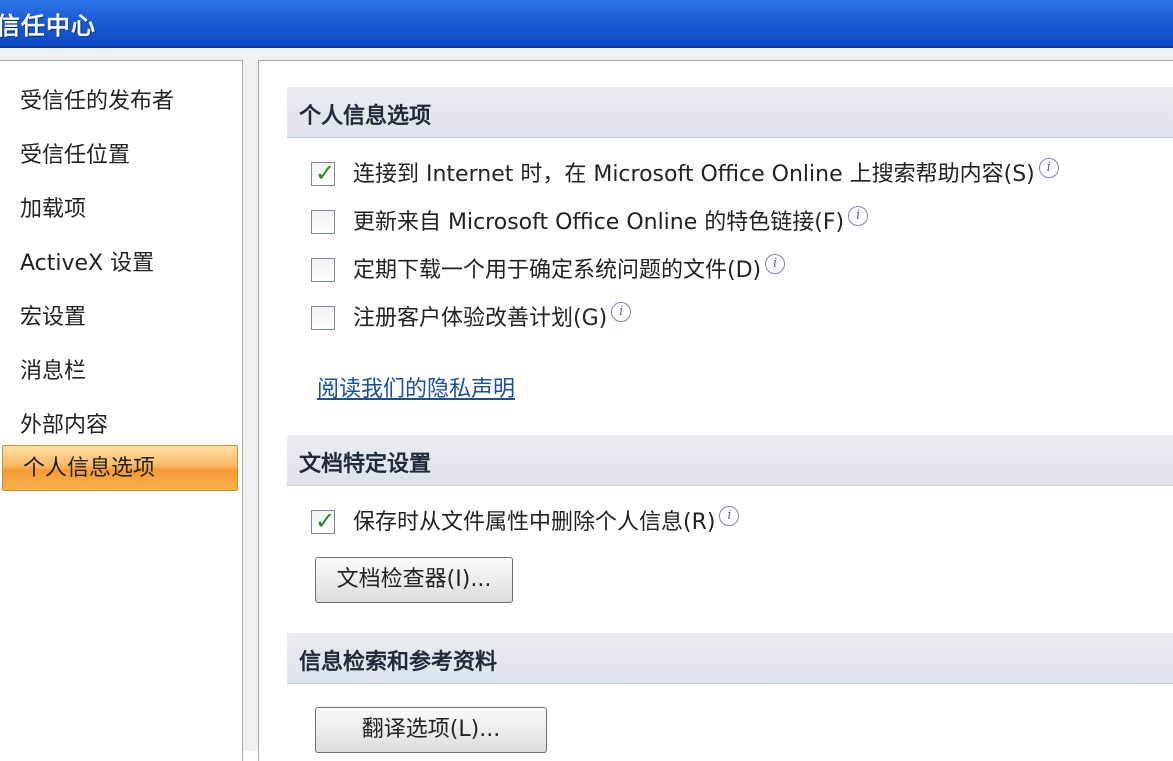 This screenshot has height=761, width=1173. What do you see at coordinates (323, 270) in the screenshot?
I see `checkbox-download-diagnostics` at bounding box center [323, 270].